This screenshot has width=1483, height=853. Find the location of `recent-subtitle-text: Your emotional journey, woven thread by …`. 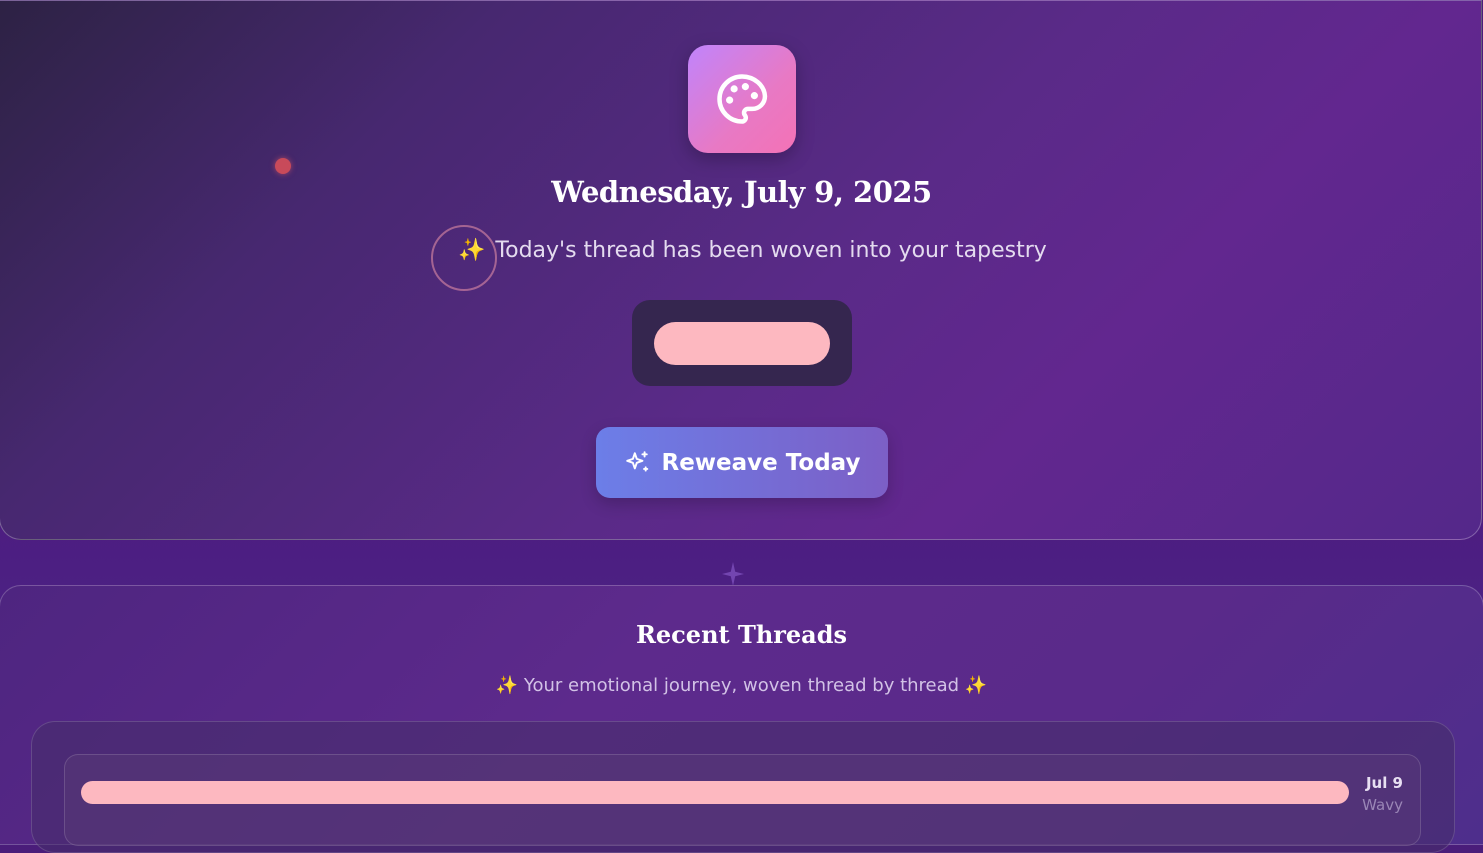

recent-subtitle-text: Your emotional journey, woven thread by … is located at coordinates (741, 685).